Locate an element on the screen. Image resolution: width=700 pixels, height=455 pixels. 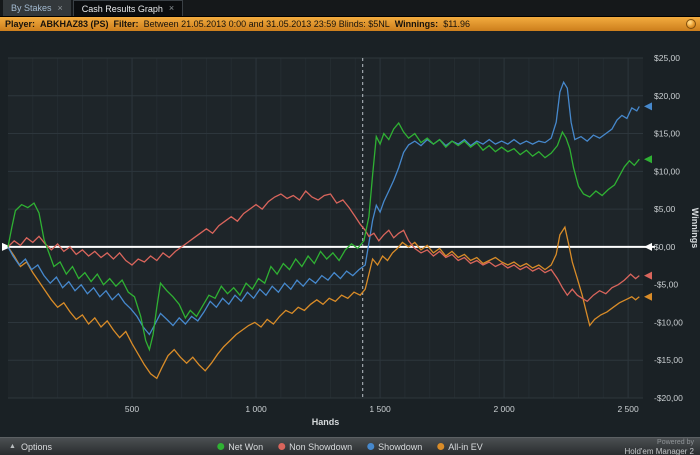
winnings-value: $11.96 is located at coordinates (457, 24).